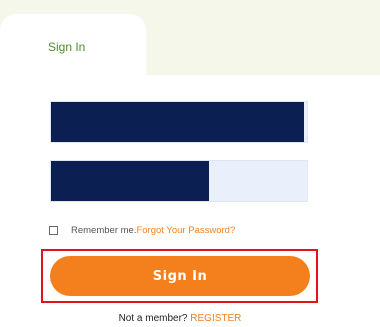 This screenshot has height=327, width=380. Describe the element at coordinates (154, 318) in the screenshot. I see `not-member-label: Not a member?` at that location.